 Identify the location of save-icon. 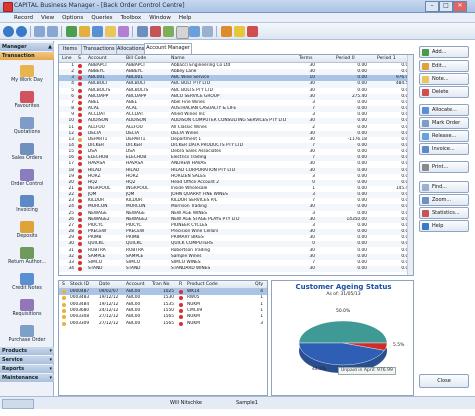
(97, 31).